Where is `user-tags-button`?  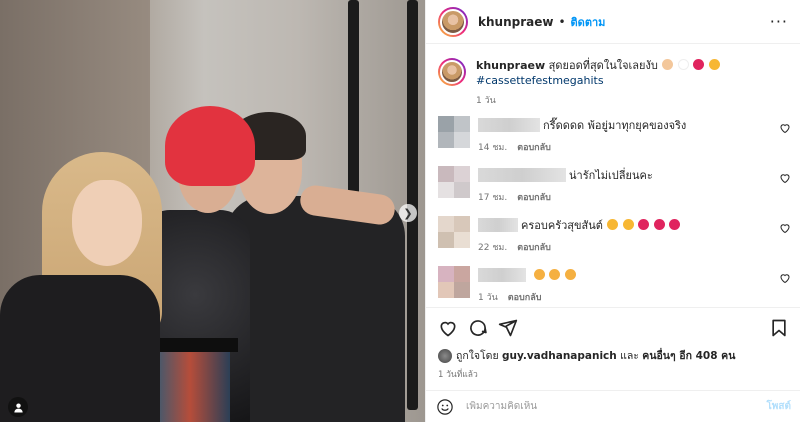
user-tags-button is located at coordinates (18, 407).